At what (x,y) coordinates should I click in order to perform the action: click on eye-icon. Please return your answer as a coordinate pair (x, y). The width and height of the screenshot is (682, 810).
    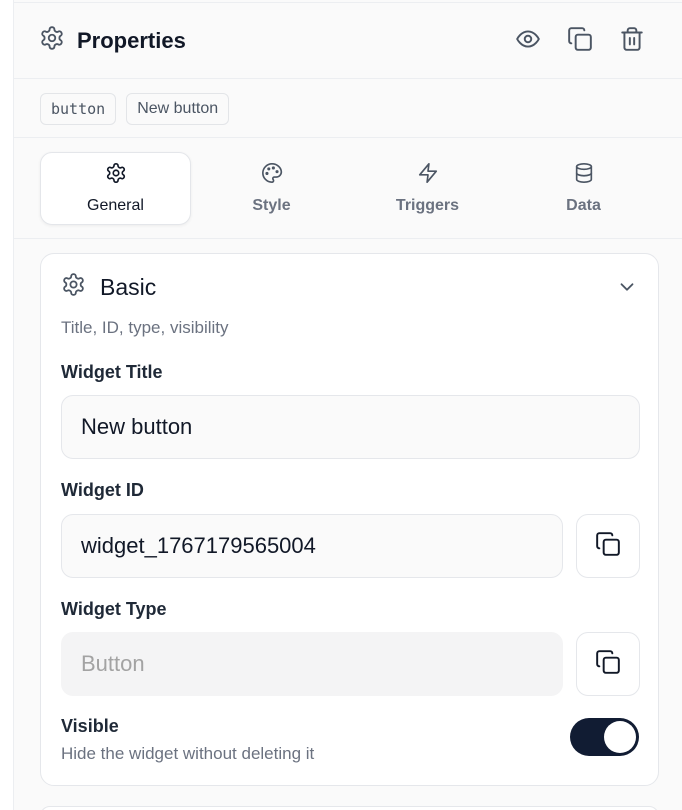
    Looking at the image, I should click on (528, 41).